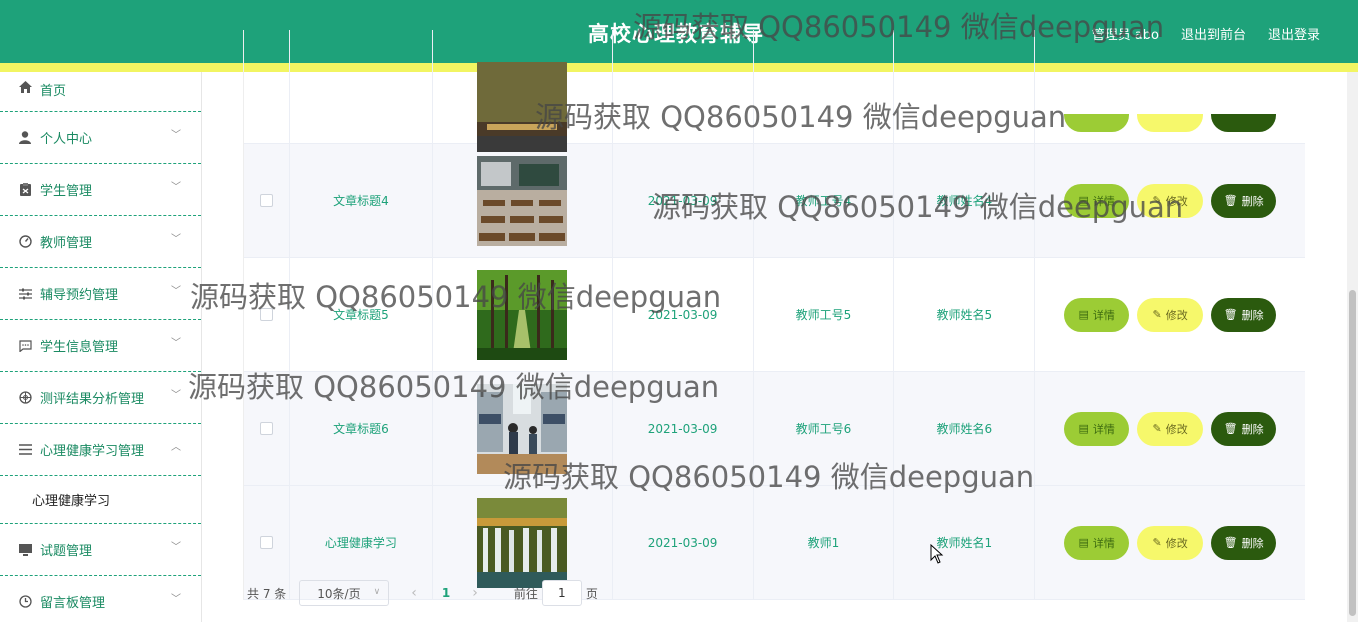  Describe the element at coordinates (25, 450) in the screenshot. I see `list-icon` at that location.